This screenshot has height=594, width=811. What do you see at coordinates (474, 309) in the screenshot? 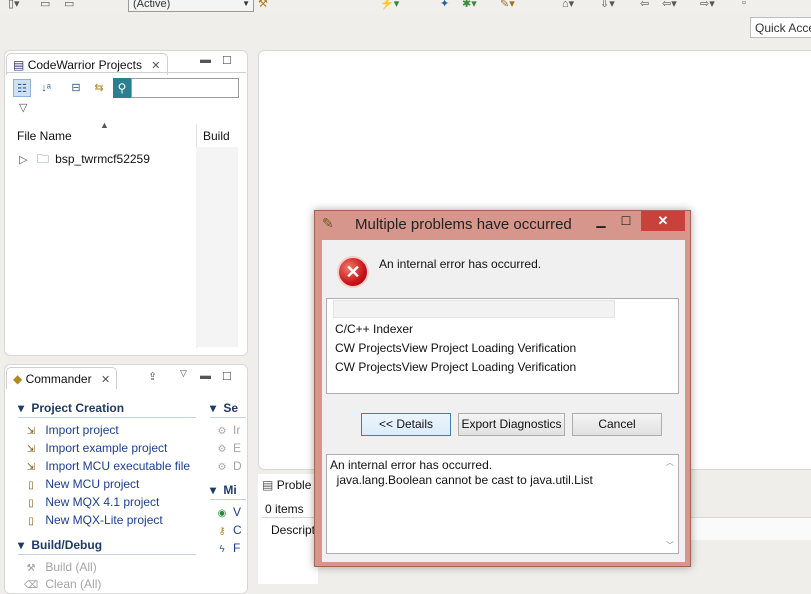
I see `problem-list-blank-row` at bounding box center [474, 309].